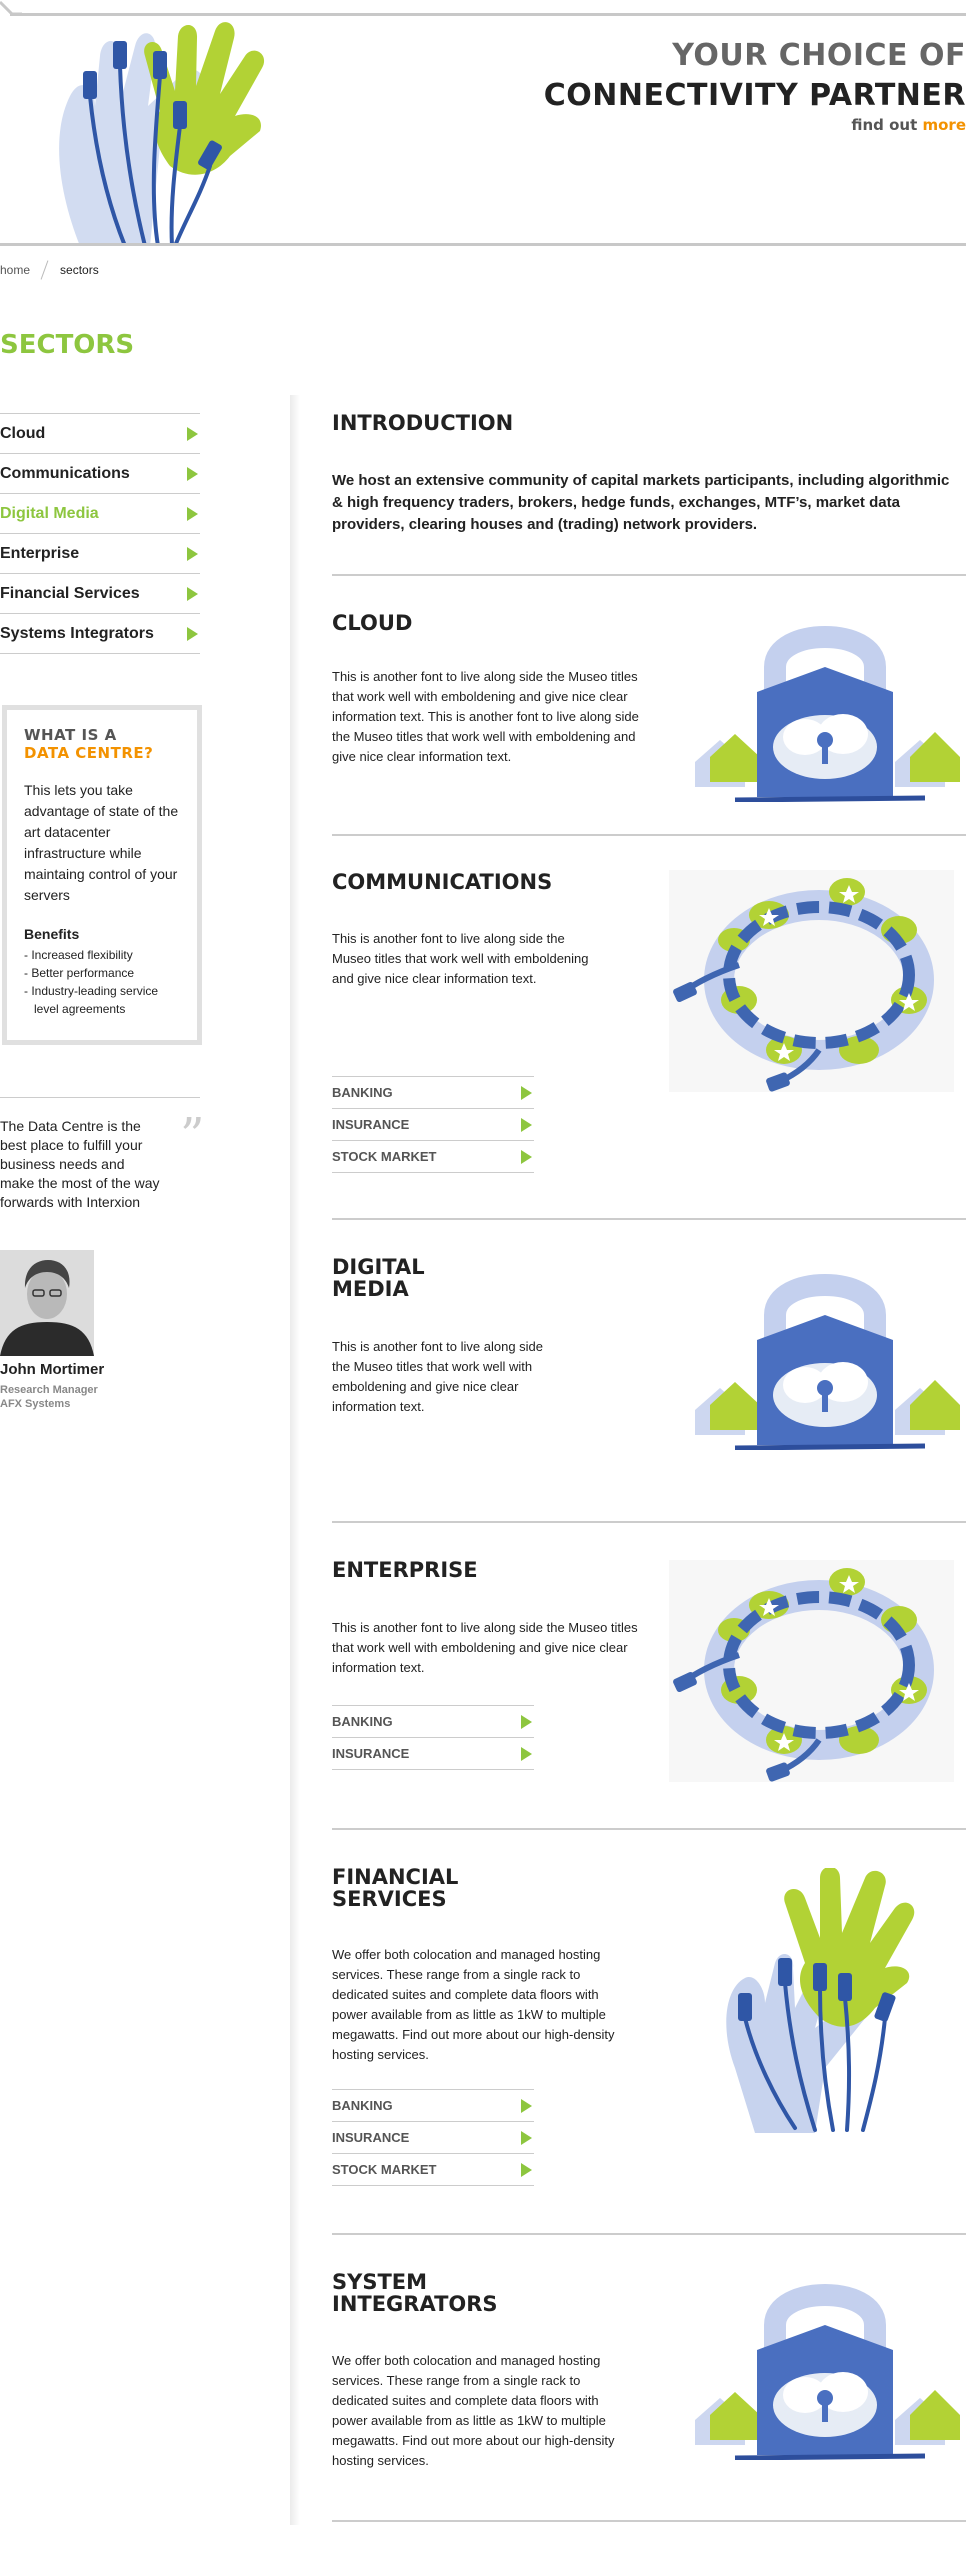  I want to click on sidebar-item-label: Financial Services, so click(70, 593).